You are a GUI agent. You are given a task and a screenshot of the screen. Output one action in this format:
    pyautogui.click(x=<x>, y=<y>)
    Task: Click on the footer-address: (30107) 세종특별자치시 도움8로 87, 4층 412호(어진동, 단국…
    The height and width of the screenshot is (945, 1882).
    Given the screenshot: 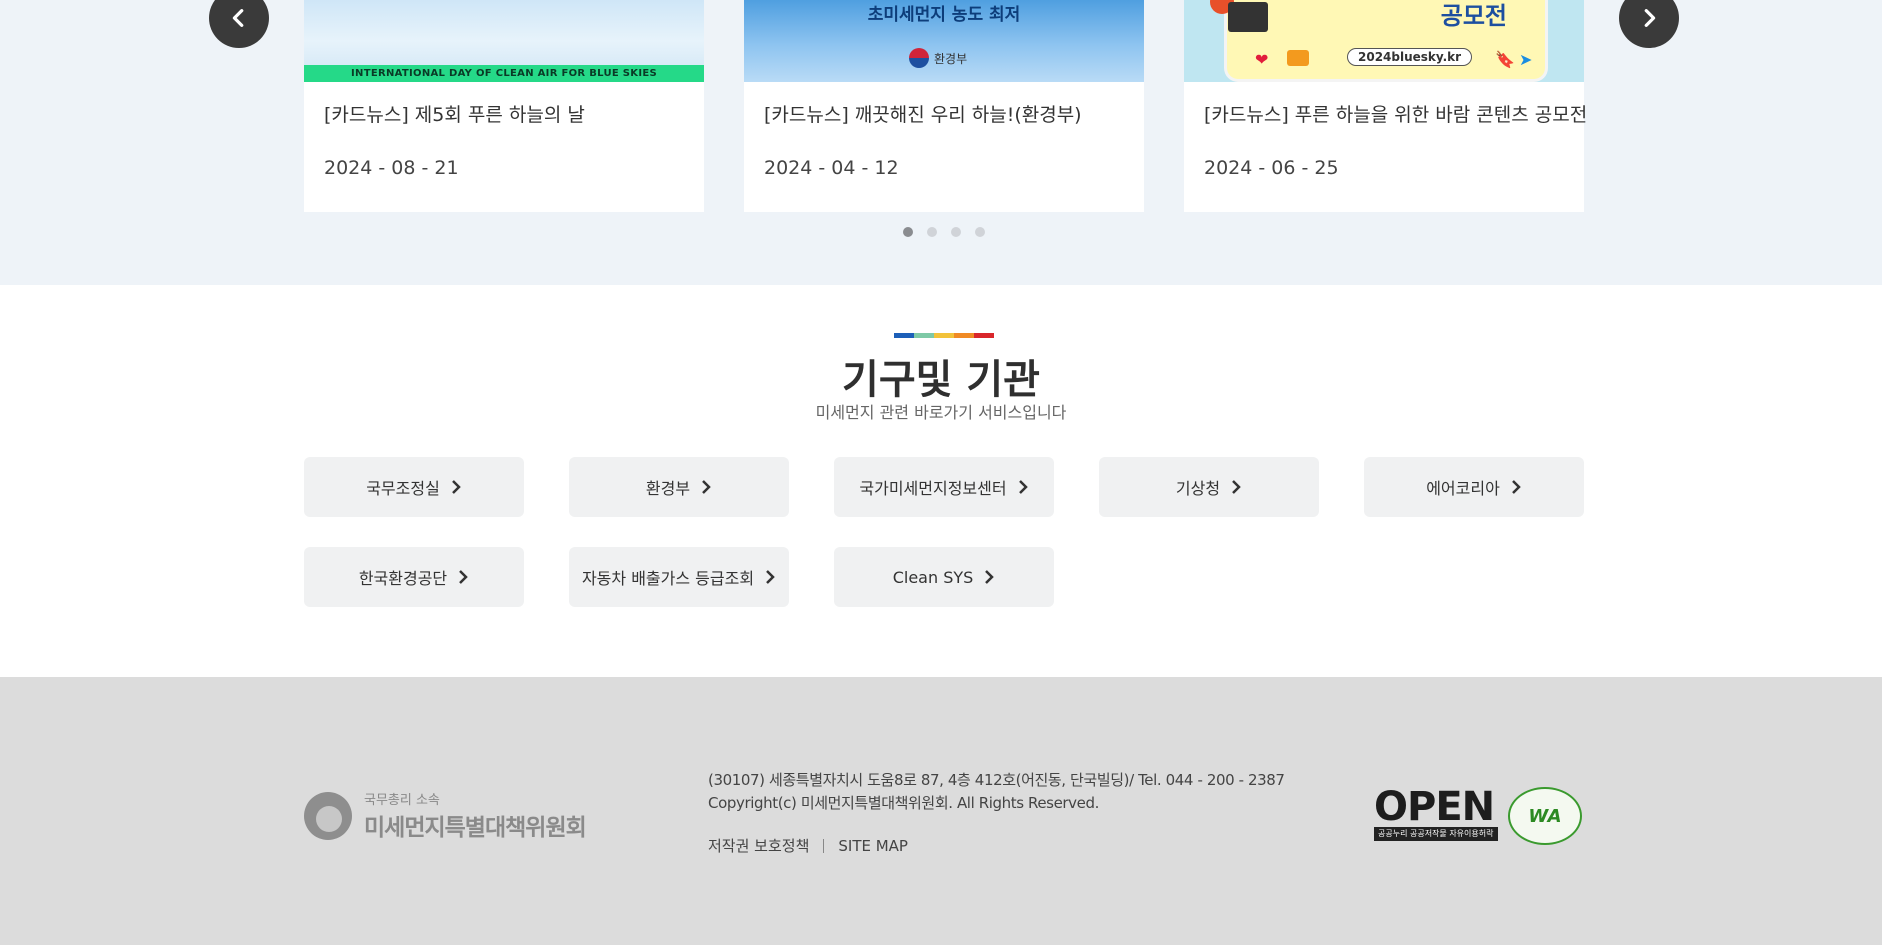 What is the action you would take?
    pyautogui.click(x=996, y=780)
    